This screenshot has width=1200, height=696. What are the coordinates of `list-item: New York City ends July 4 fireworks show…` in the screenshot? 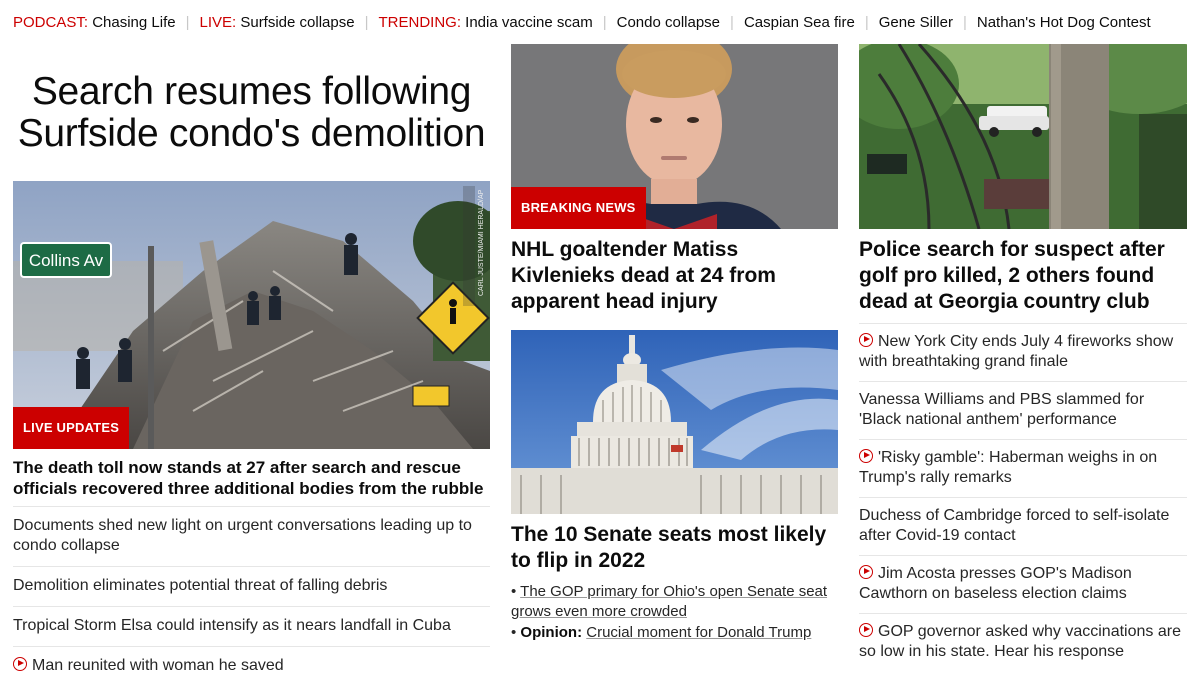 It's located at (1023, 352).